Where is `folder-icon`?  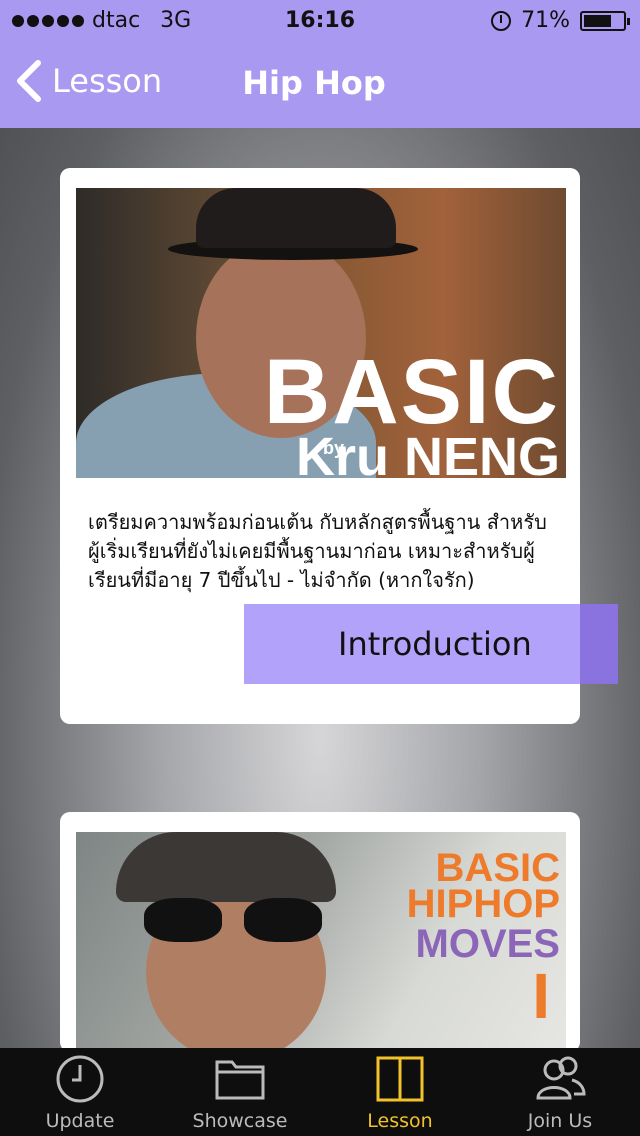 folder-icon is located at coordinates (240, 1080).